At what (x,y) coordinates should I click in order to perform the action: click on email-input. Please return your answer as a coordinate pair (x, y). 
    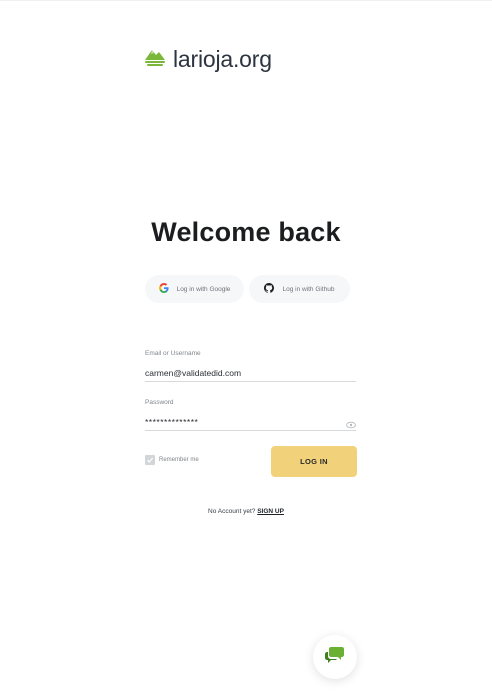
    Looking at the image, I should click on (250, 373).